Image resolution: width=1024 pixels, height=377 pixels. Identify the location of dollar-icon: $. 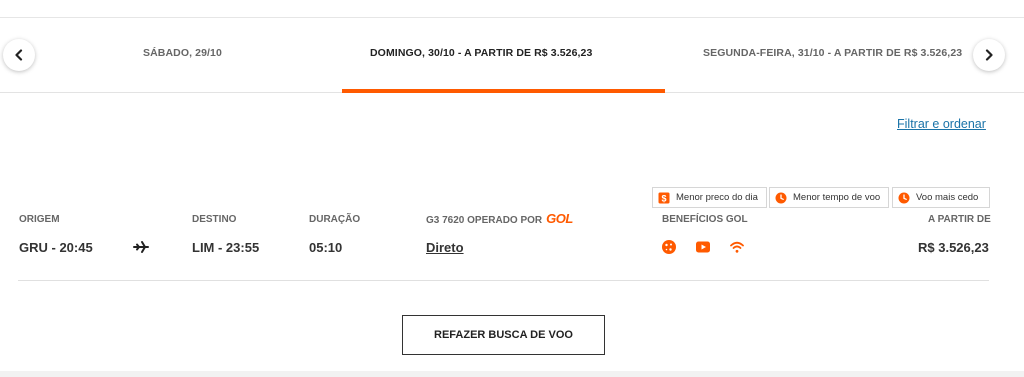
(664, 198).